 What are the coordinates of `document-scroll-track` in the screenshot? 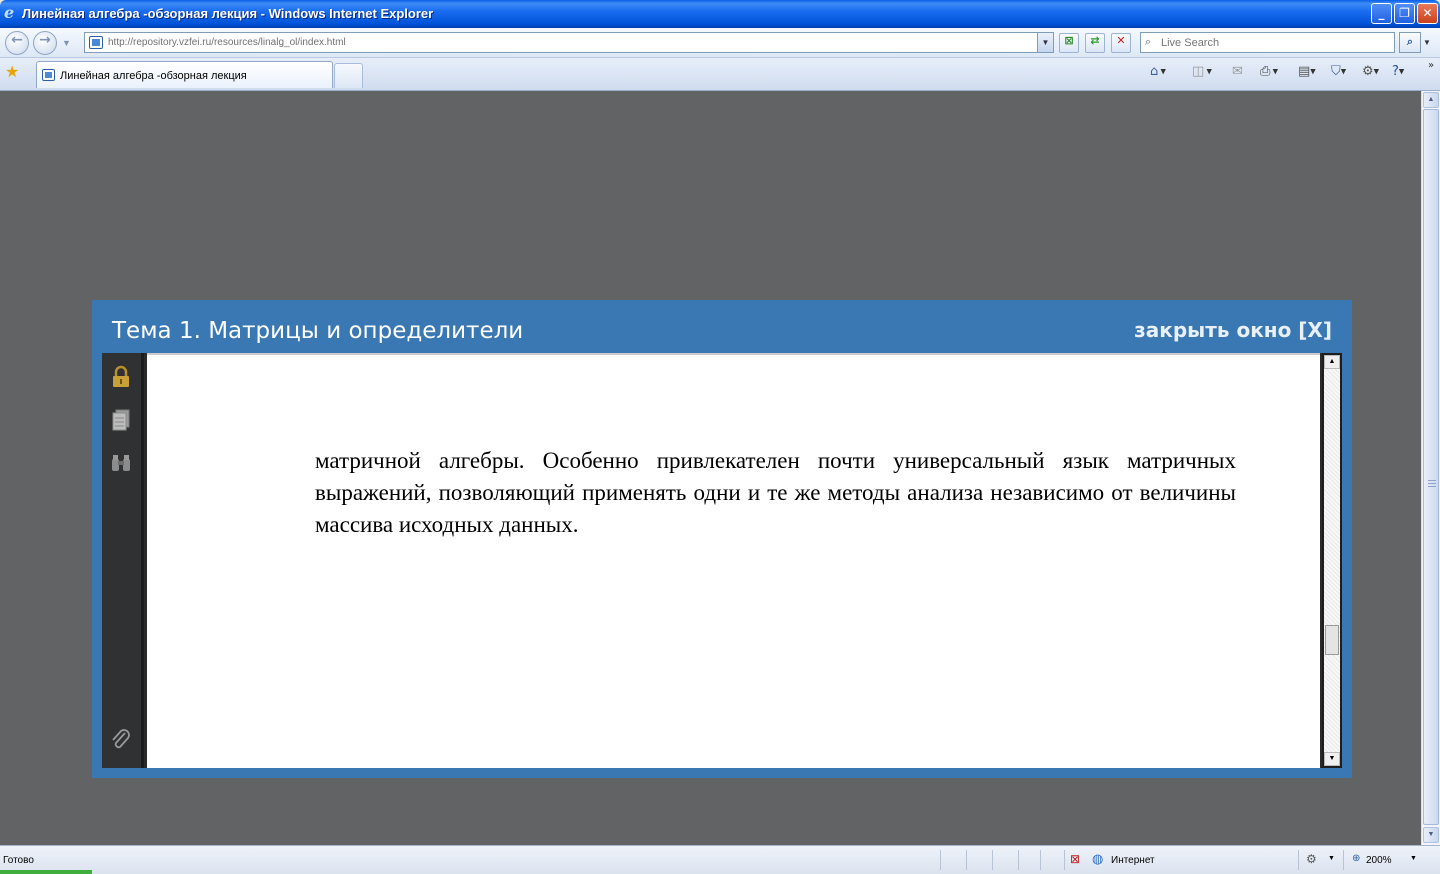 It's located at (1332, 560).